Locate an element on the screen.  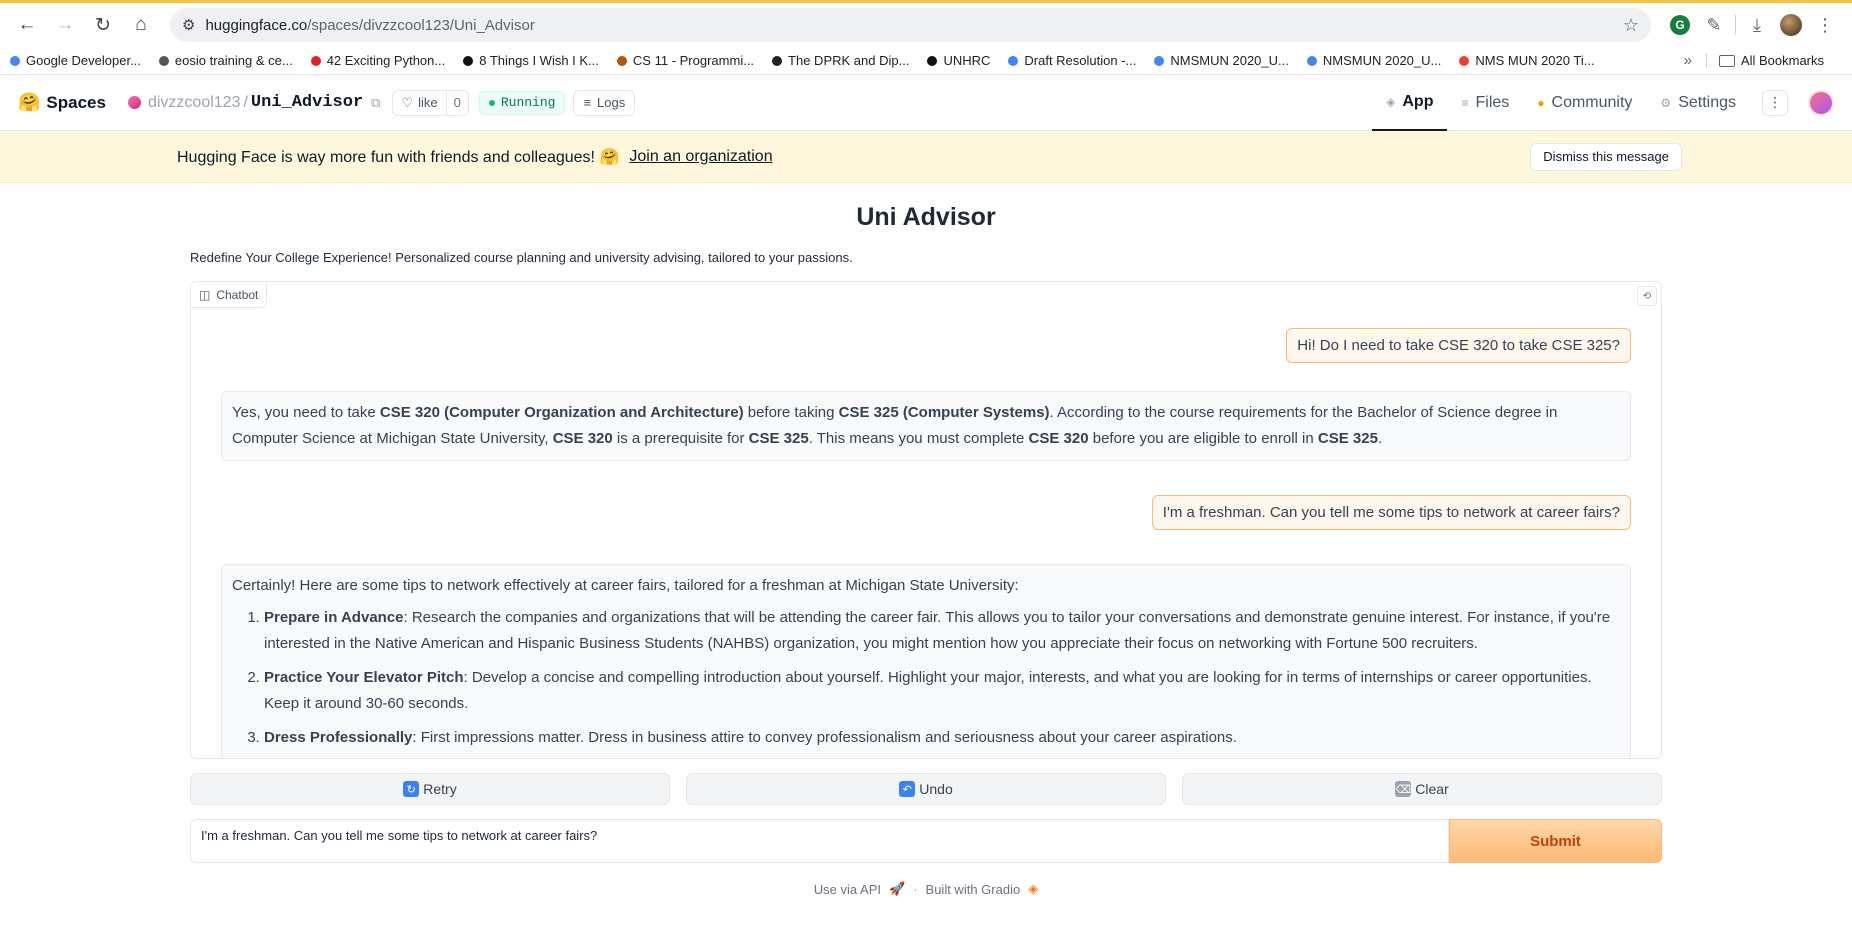
chatbot-label: ◫ Chatbot is located at coordinates (229, 295).